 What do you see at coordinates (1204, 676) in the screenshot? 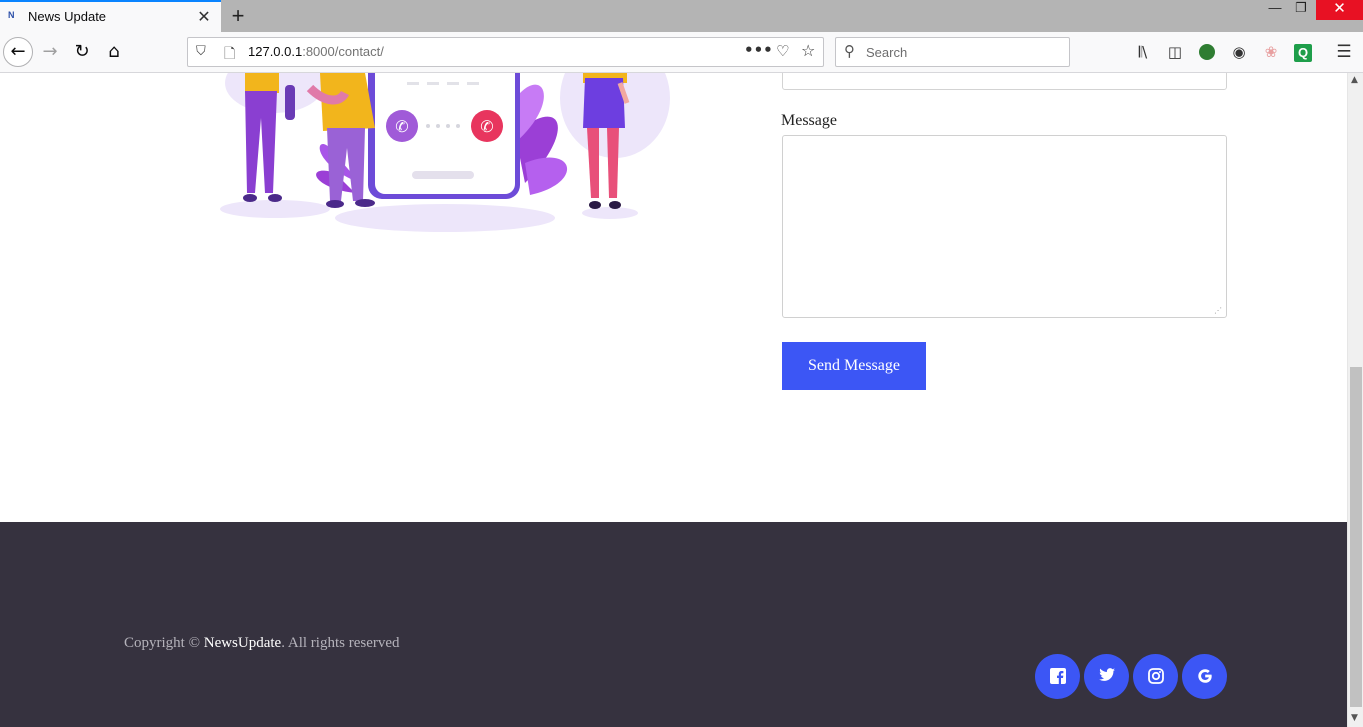
I see `google-icon` at bounding box center [1204, 676].